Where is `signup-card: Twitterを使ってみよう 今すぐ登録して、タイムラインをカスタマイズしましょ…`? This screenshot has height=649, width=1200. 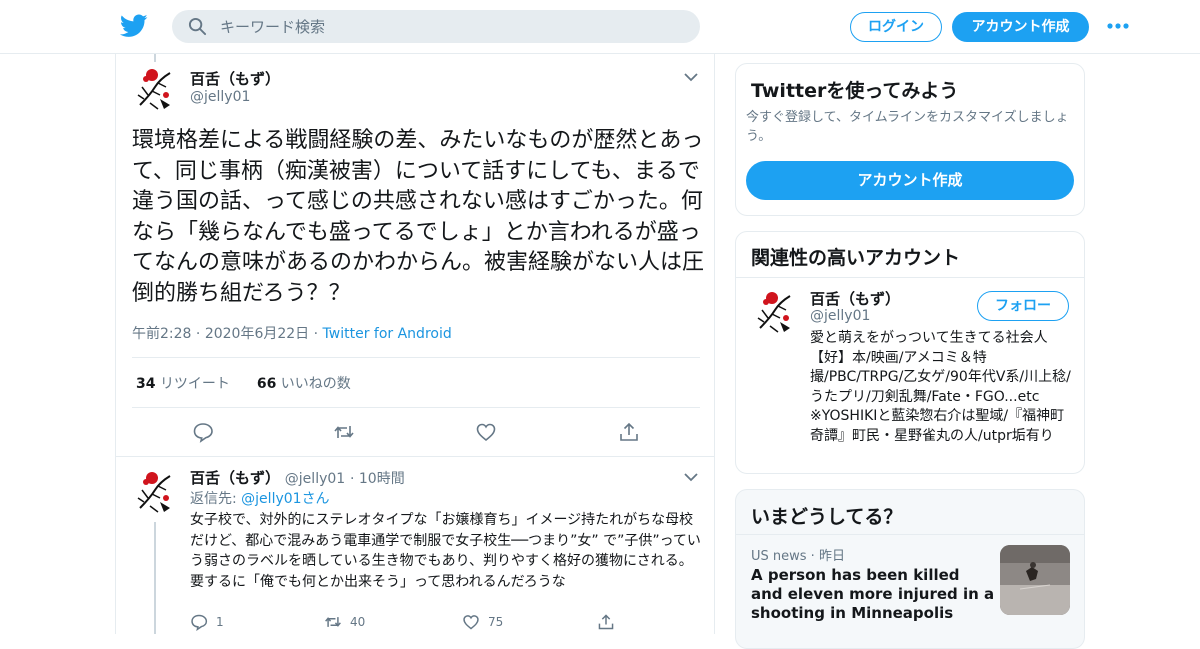
signup-card: Twitterを使ってみよう 今すぐ登録して、タイムラインをカスタマイズしましょ… is located at coordinates (910, 139).